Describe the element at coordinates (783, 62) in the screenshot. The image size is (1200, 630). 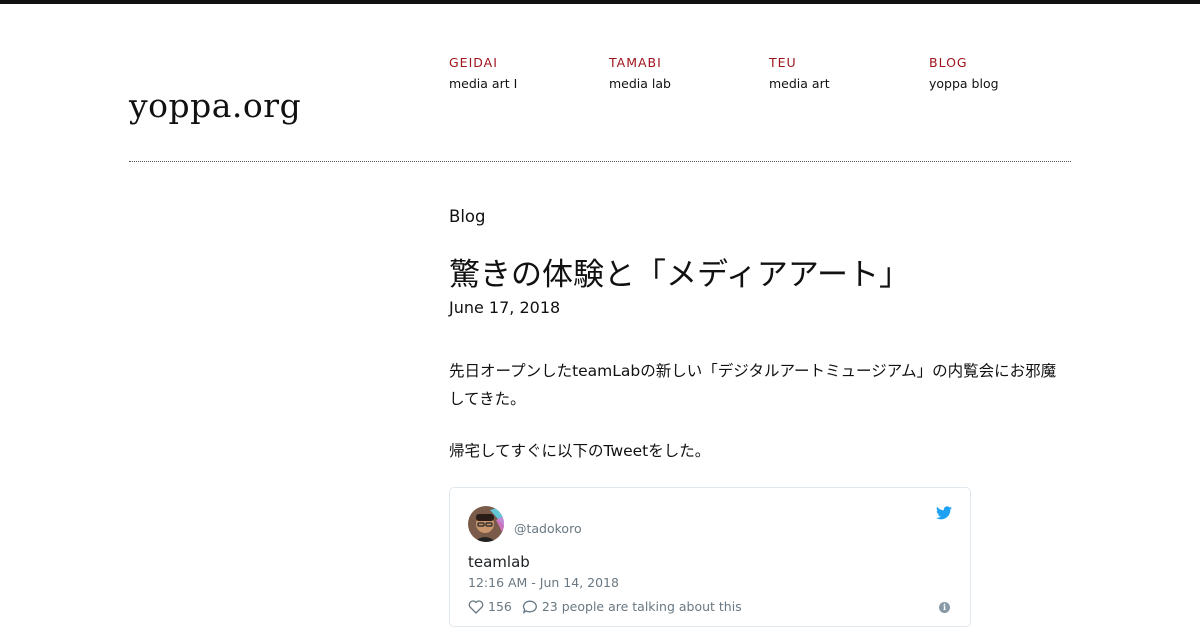
I see `nav-title: TEU` at that location.